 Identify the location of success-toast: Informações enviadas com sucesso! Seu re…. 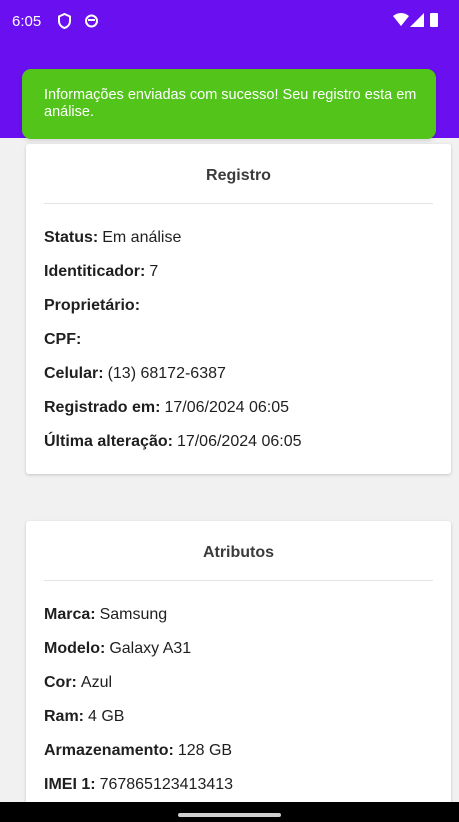
(229, 104).